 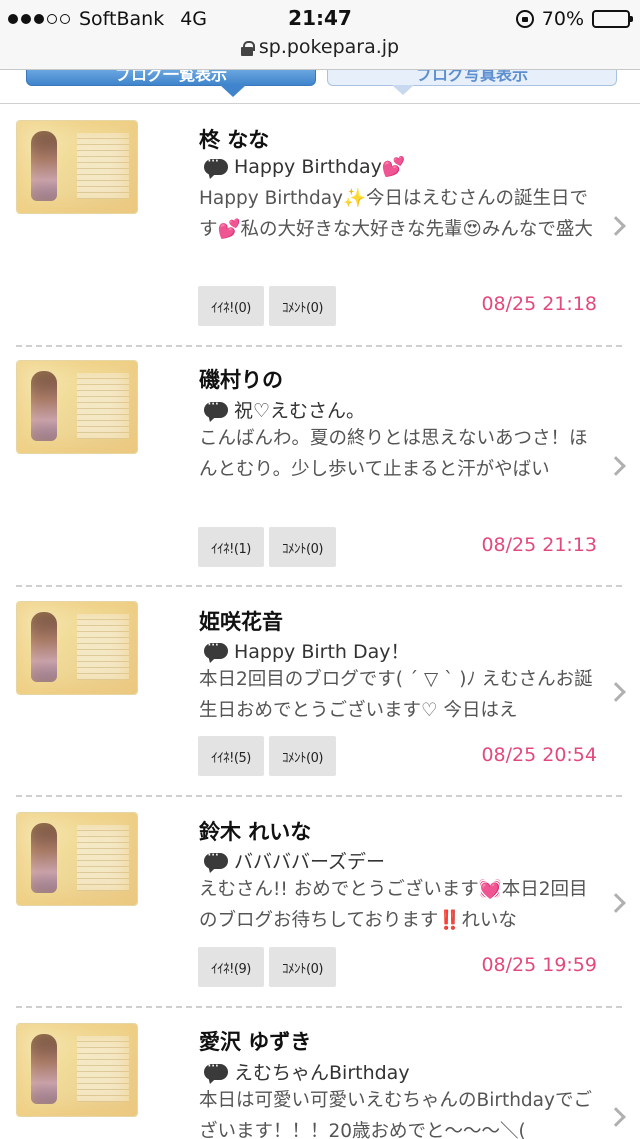 What do you see at coordinates (234, 140) in the screenshot?
I see `author-name: 柊 なな` at bounding box center [234, 140].